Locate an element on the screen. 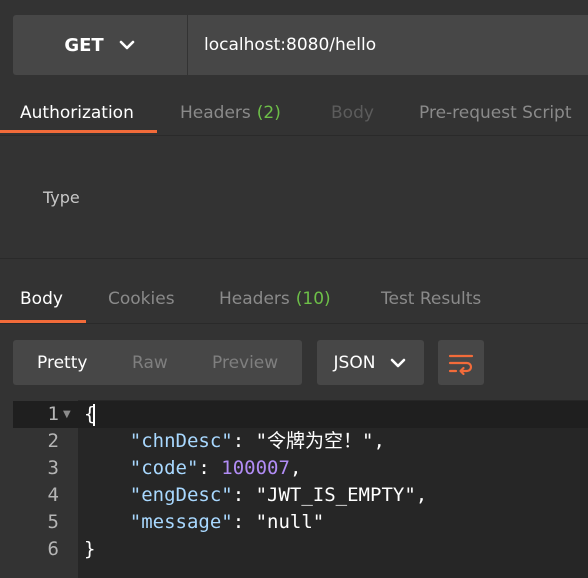 Image resolution: width=588 pixels, height=578 pixels. tab-pre-request-script: Pre-request Script is located at coordinates (495, 113).